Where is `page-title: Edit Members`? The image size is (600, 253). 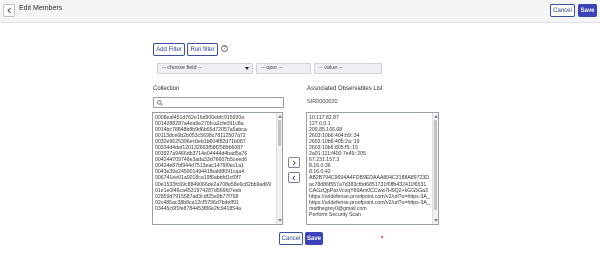
page-title: Edit Members is located at coordinates (41, 8).